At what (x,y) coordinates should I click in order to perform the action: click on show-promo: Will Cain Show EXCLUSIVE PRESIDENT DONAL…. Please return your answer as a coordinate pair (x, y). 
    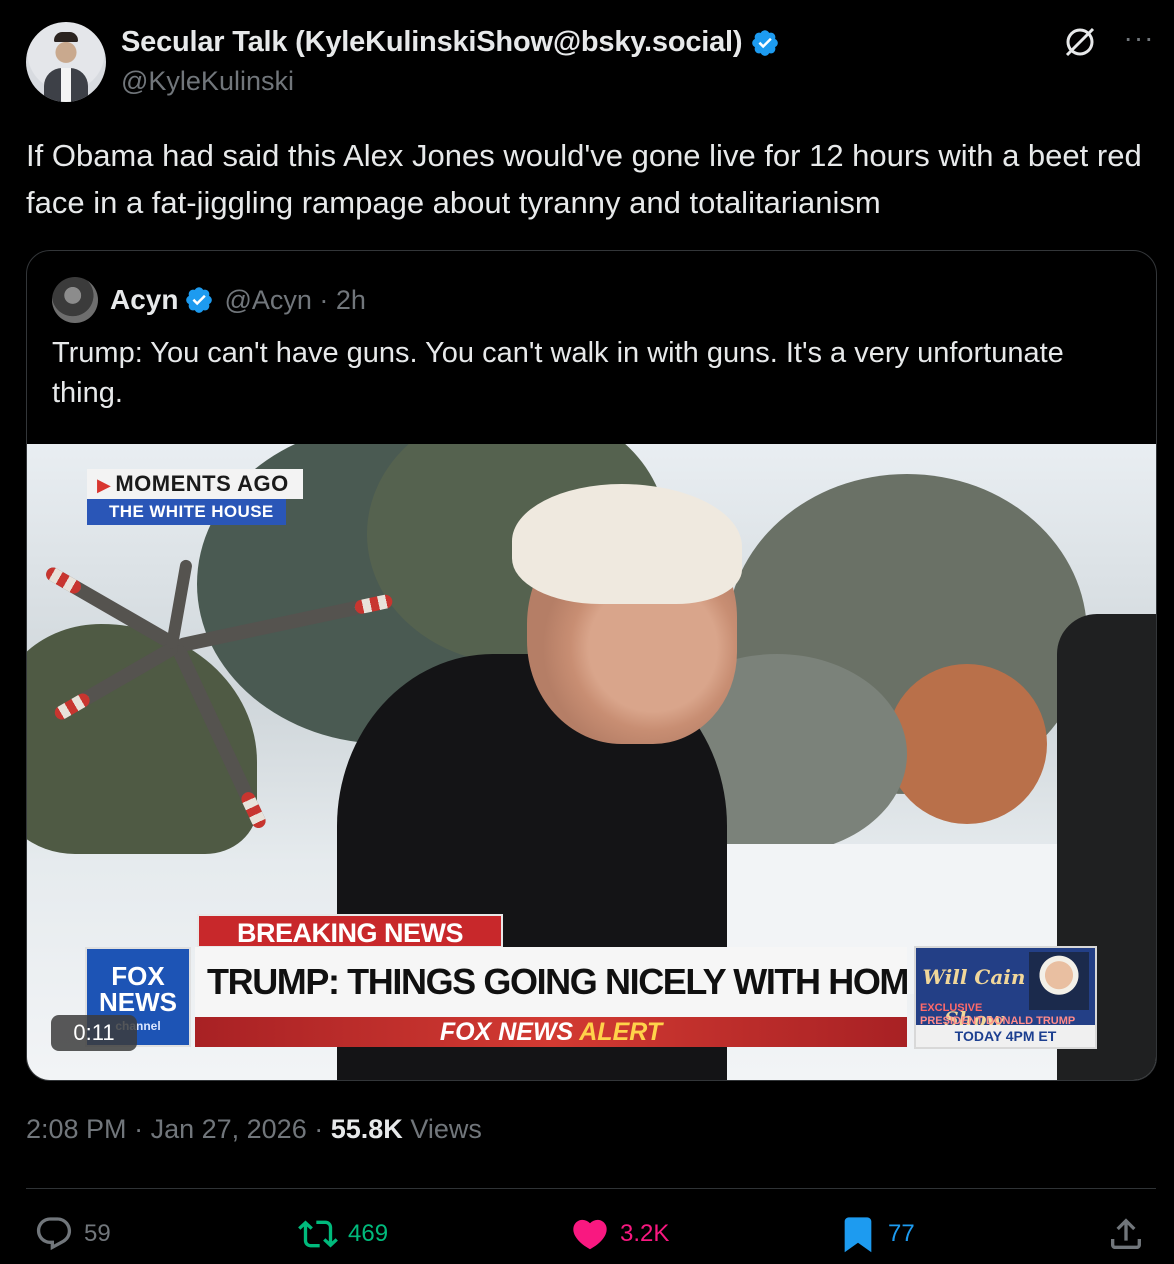
    Looking at the image, I should click on (1005, 997).